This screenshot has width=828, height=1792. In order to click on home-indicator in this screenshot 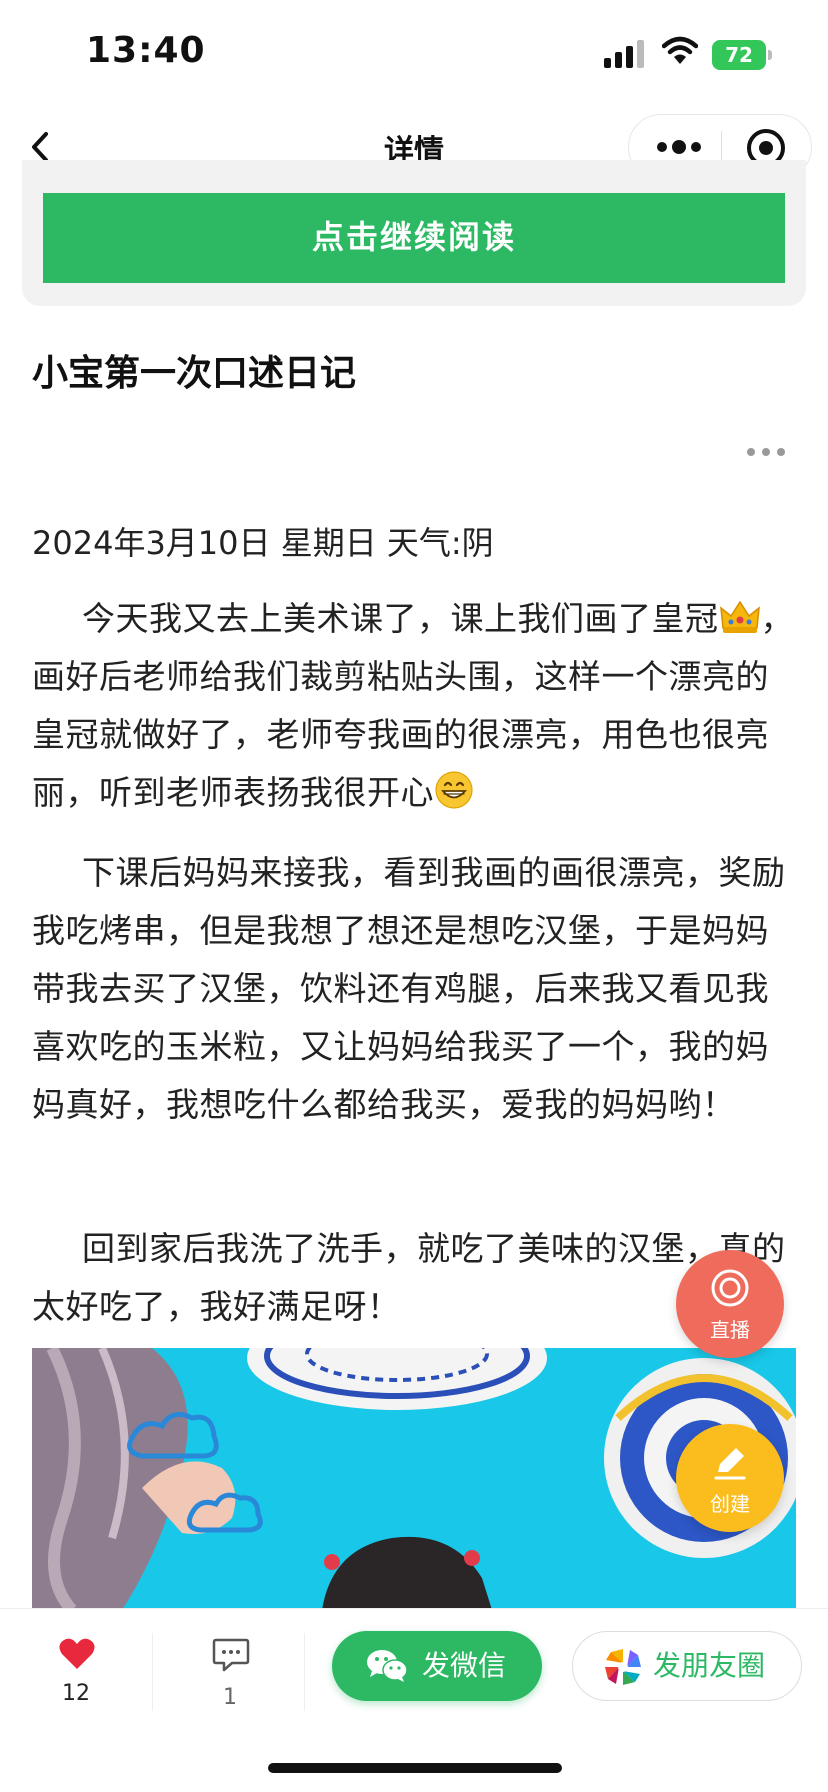, I will do `click(415, 1768)`.